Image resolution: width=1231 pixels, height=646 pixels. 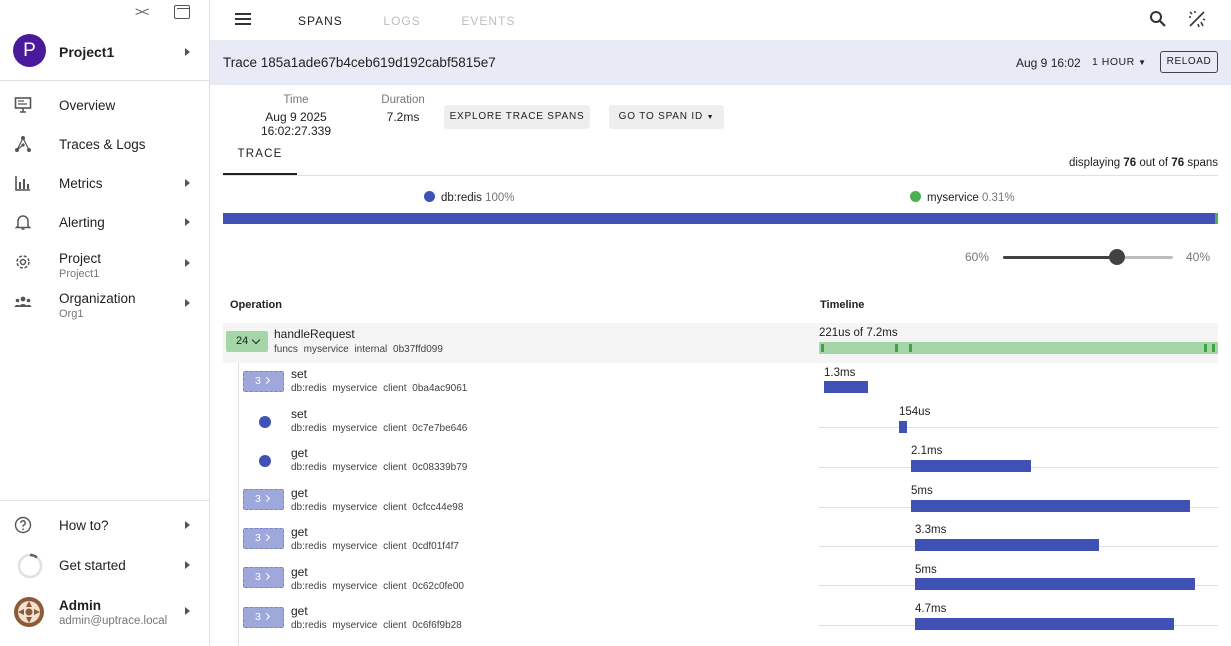 What do you see at coordinates (660, 116) in the screenshot?
I see `go-to-span-label: GO TO SPAN ID` at bounding box center [660, 116].